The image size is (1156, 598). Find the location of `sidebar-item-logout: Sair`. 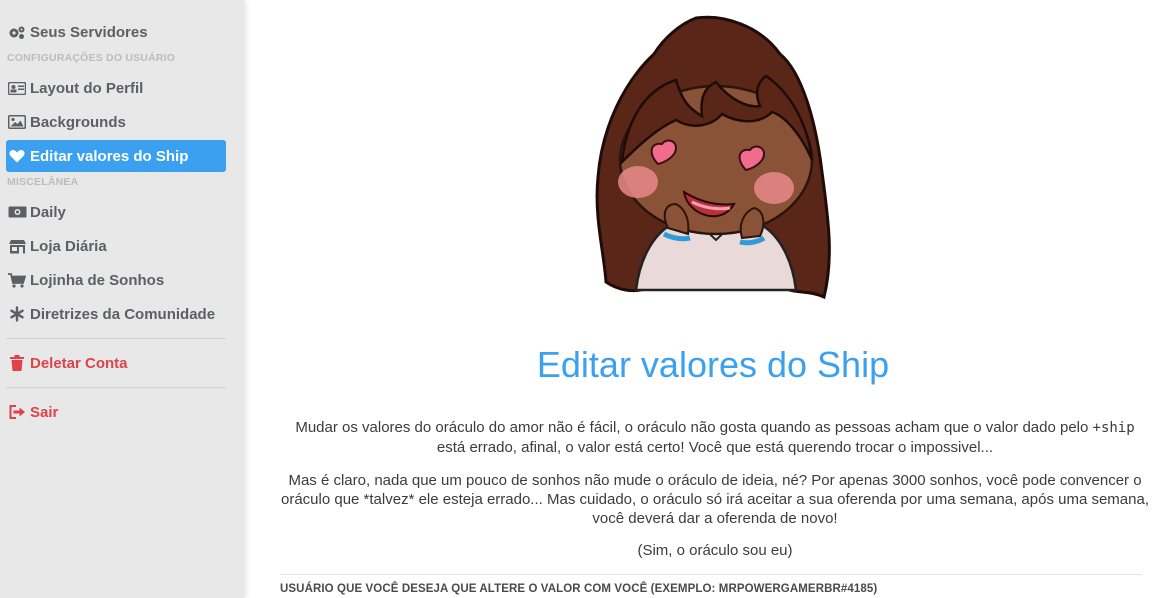

sidebar-item-logout: Sair is located at coordinates (116, 412).